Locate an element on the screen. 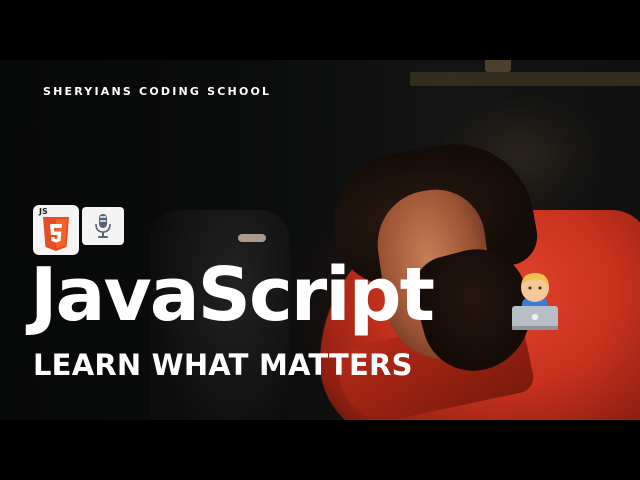  tagline: LEARN WHAT MATTERS is located at coordinates (223, 365).